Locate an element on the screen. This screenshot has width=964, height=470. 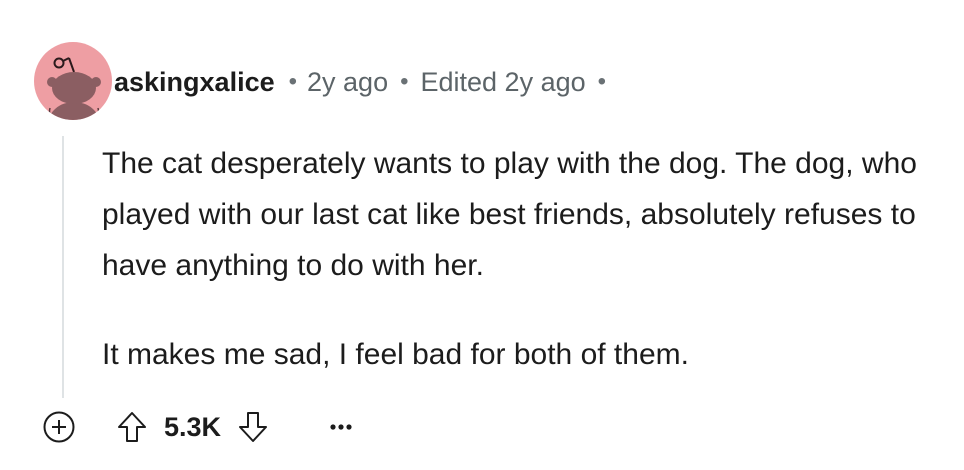
edited-label: Edited 2y ago is located at coordinates (503, 81).